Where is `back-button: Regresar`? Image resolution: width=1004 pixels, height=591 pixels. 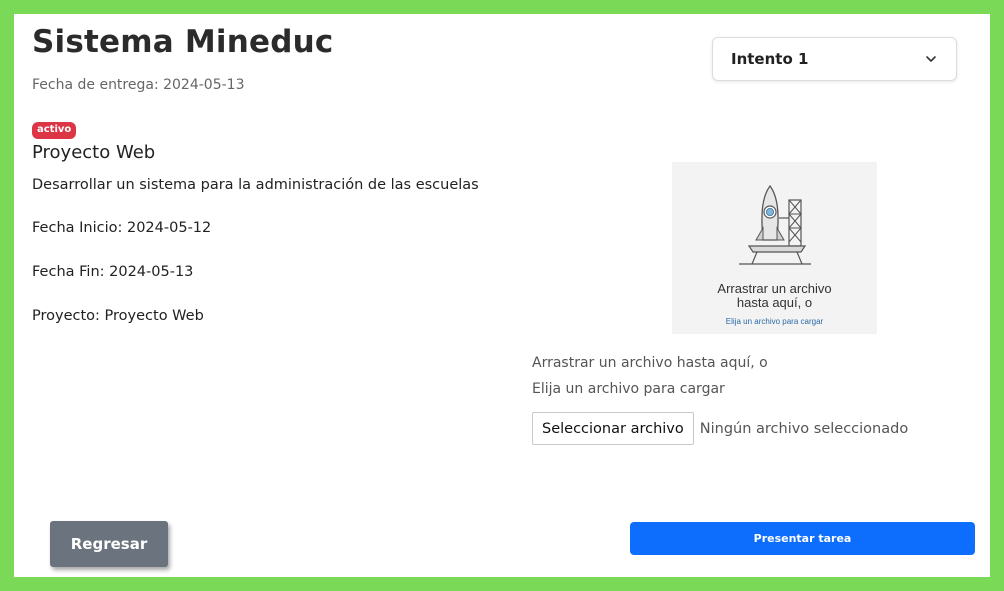 back-button: Regresar is located at coordinates (109, 544).